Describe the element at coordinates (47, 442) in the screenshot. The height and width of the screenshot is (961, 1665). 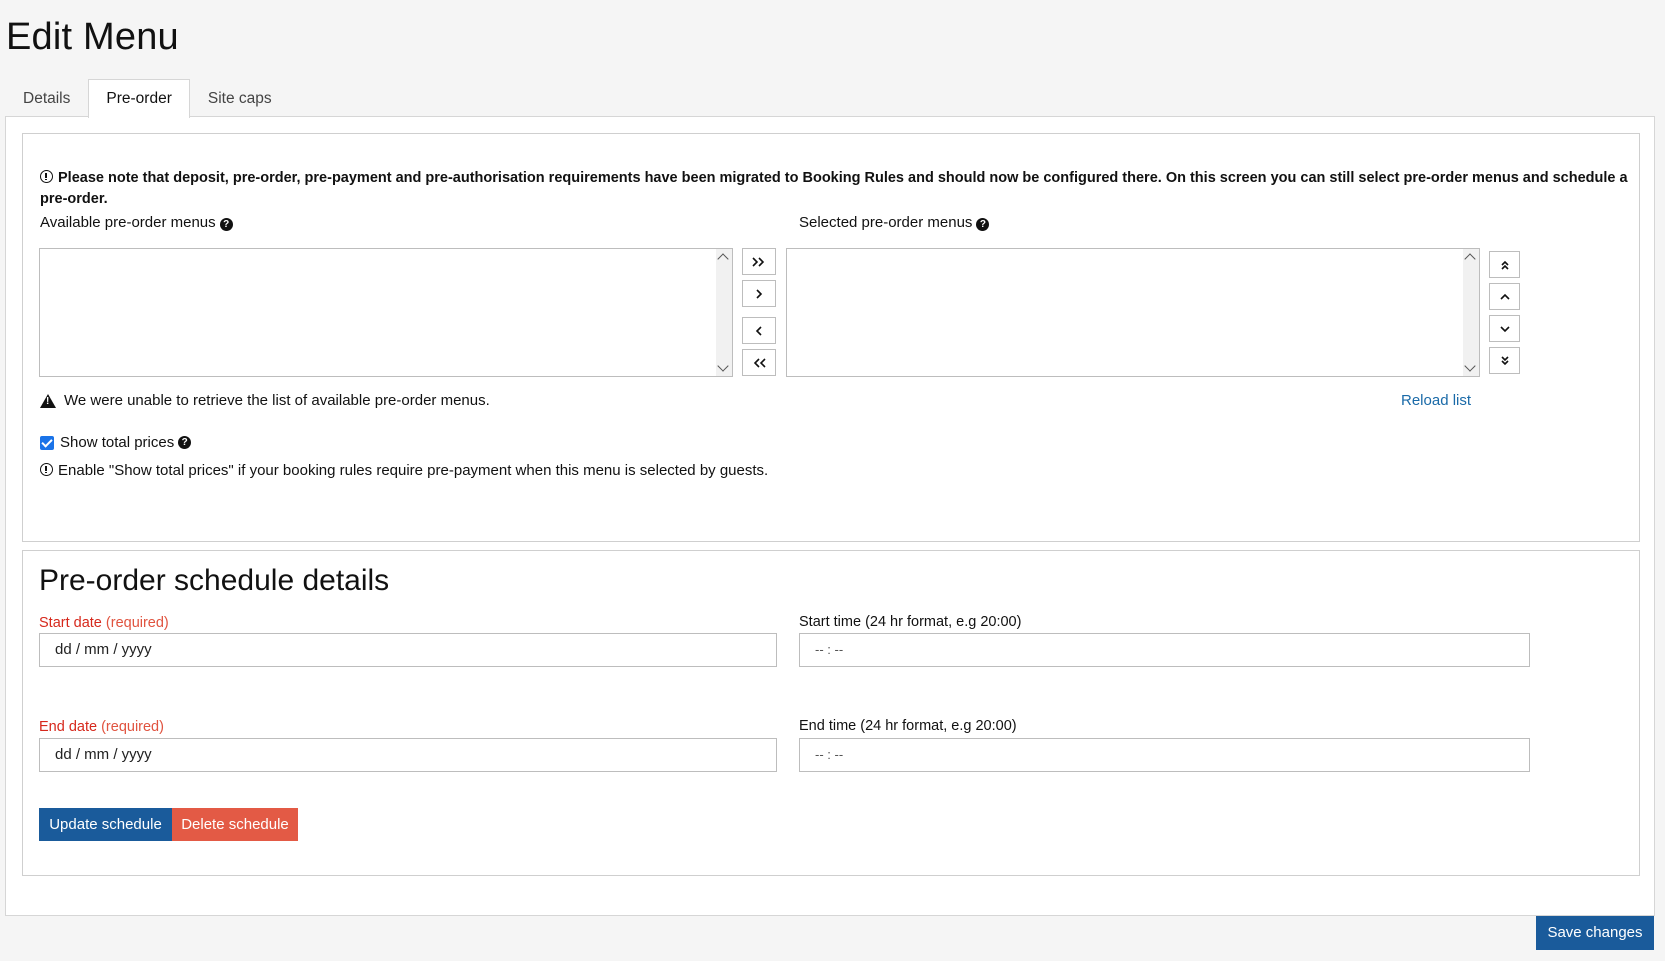
I see `show-total-prices-checkbox` at that location.